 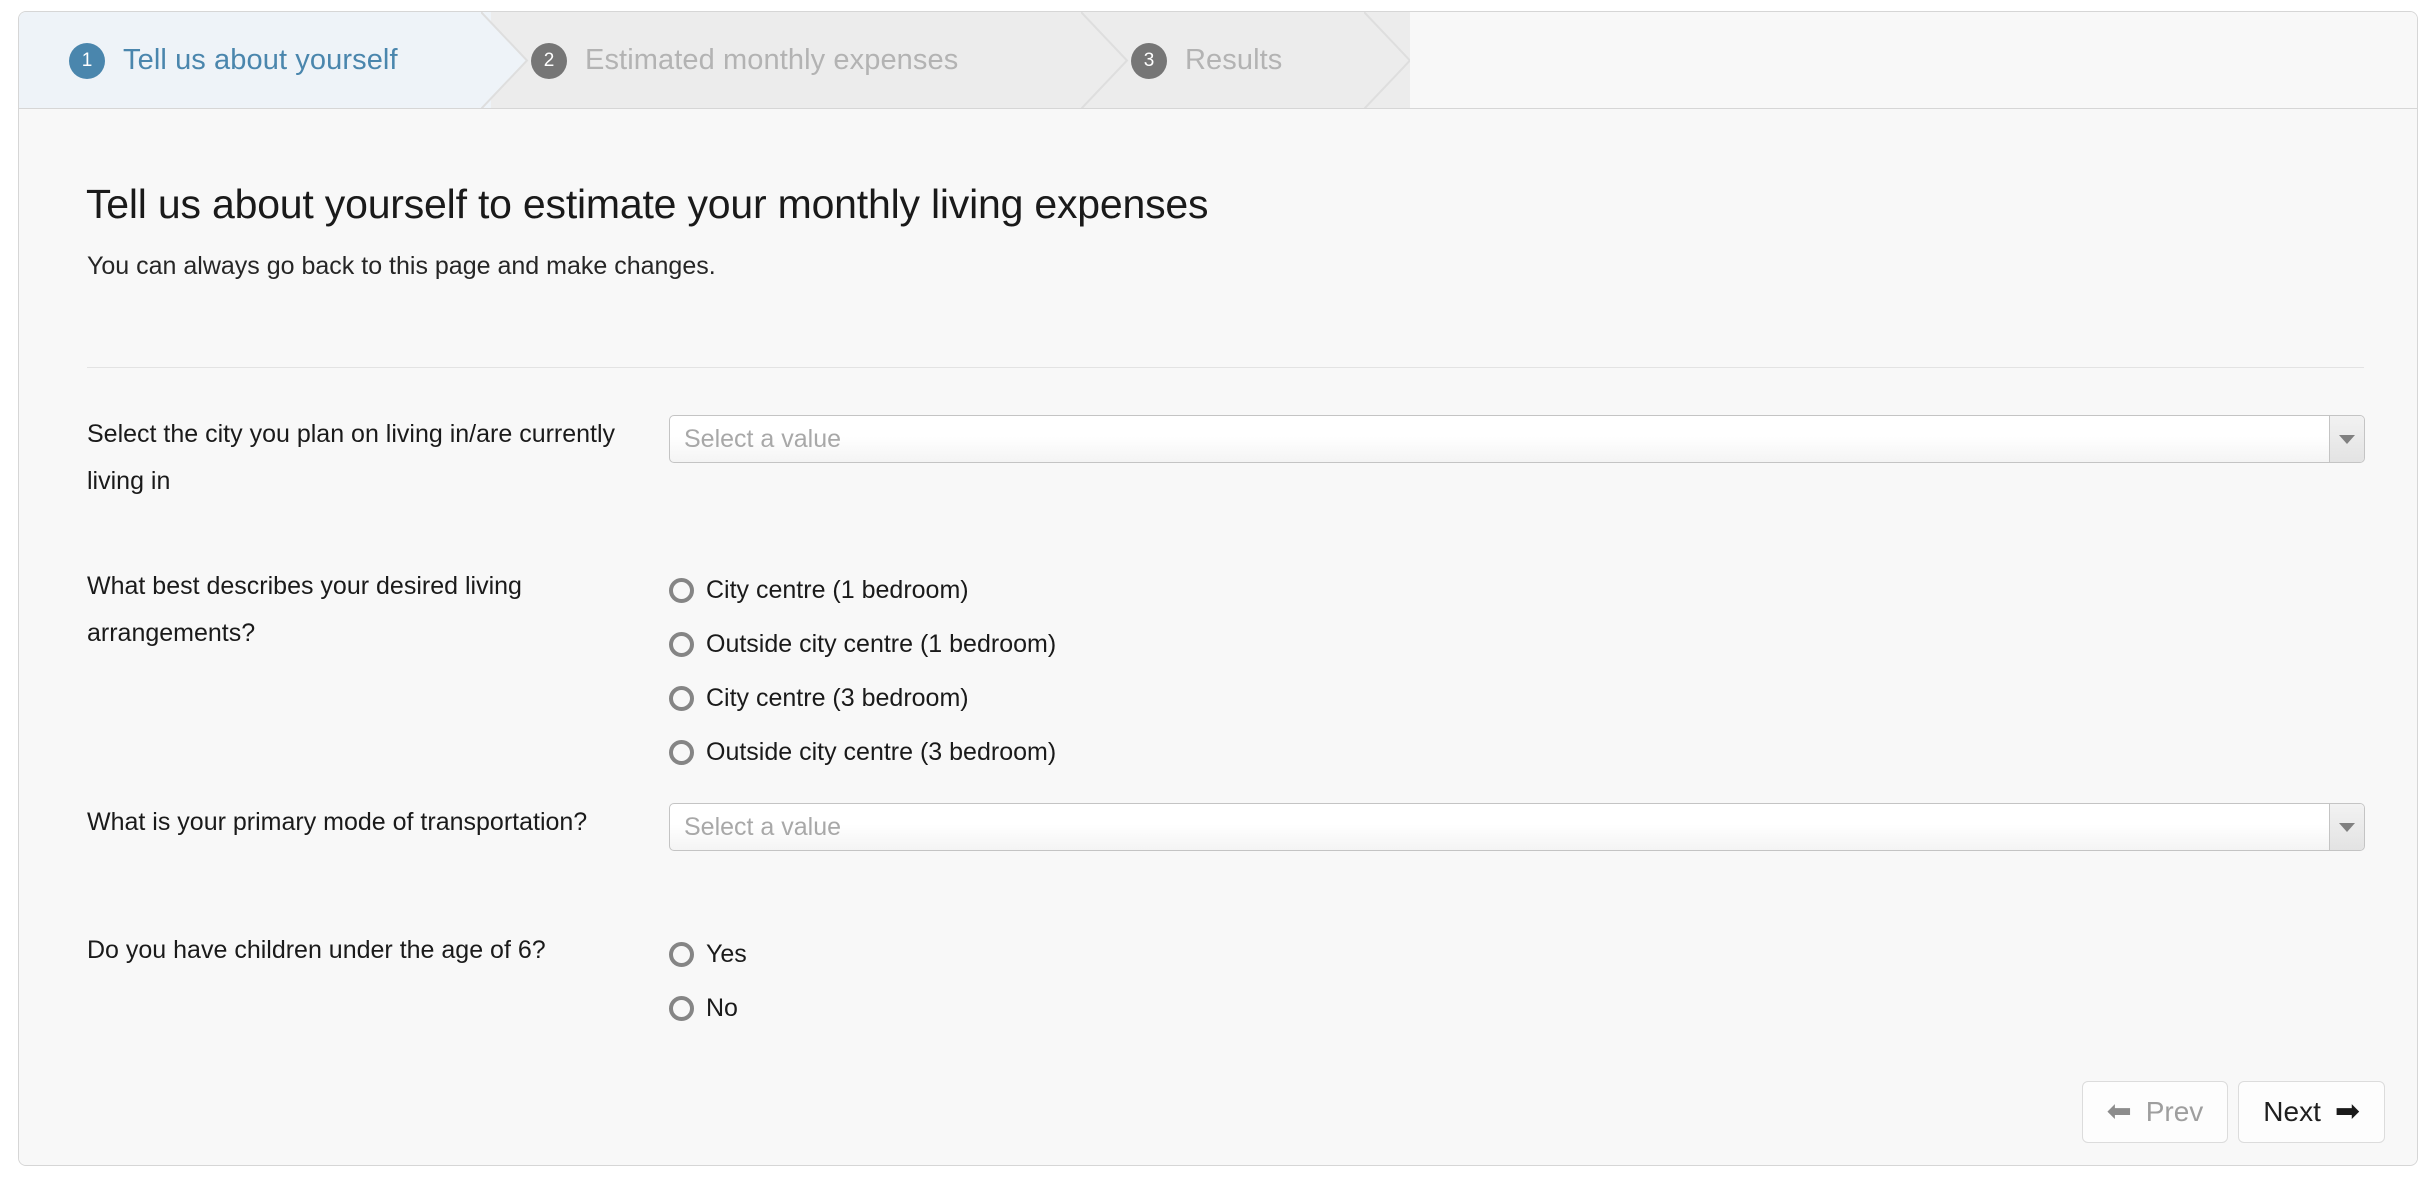 What do you see at coordinates (881, 643) in the screenshot?
I see `living-radio-label-1: Outside city centre (1 bedroom)` at bounding box center [881, 643].